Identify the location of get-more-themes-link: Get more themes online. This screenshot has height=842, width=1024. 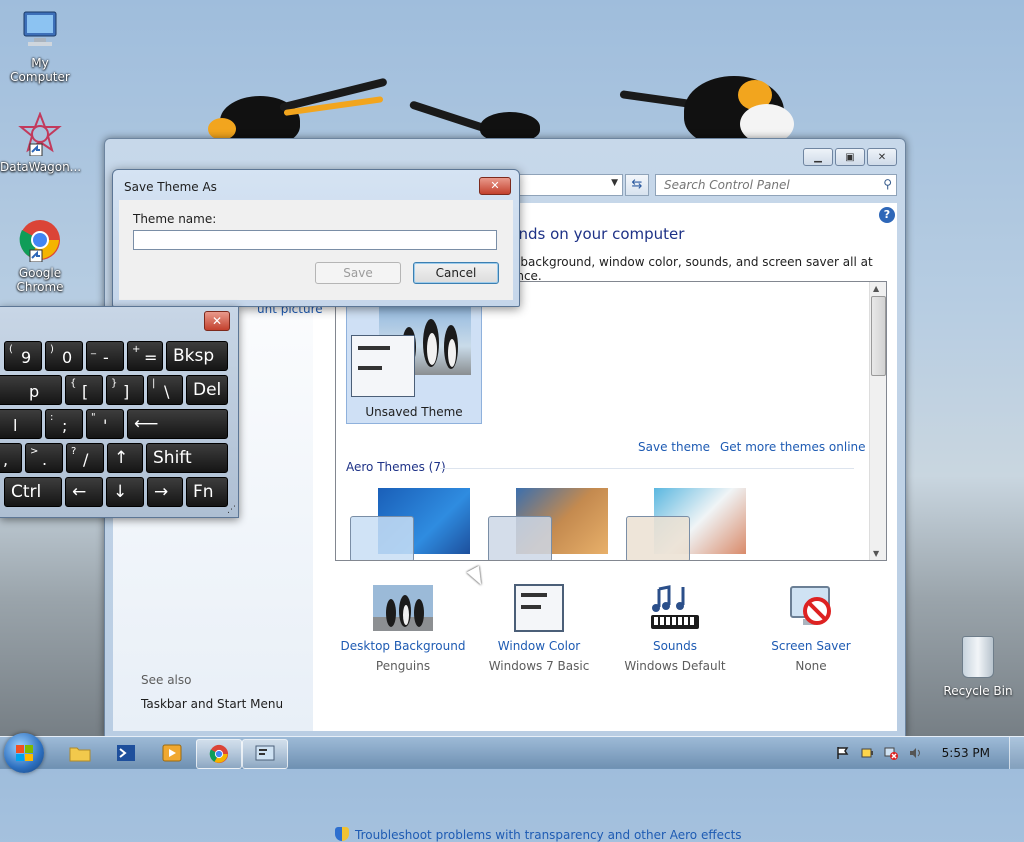
(793, 447).